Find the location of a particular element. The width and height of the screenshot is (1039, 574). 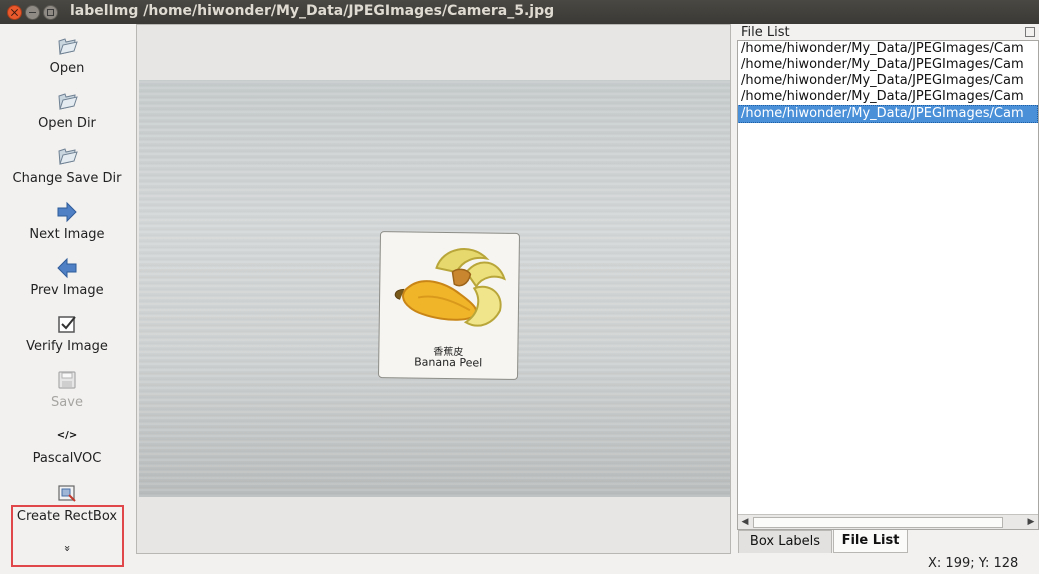

pascalvoc-button: </> PascalVOC is located at coordinates (67, 445).